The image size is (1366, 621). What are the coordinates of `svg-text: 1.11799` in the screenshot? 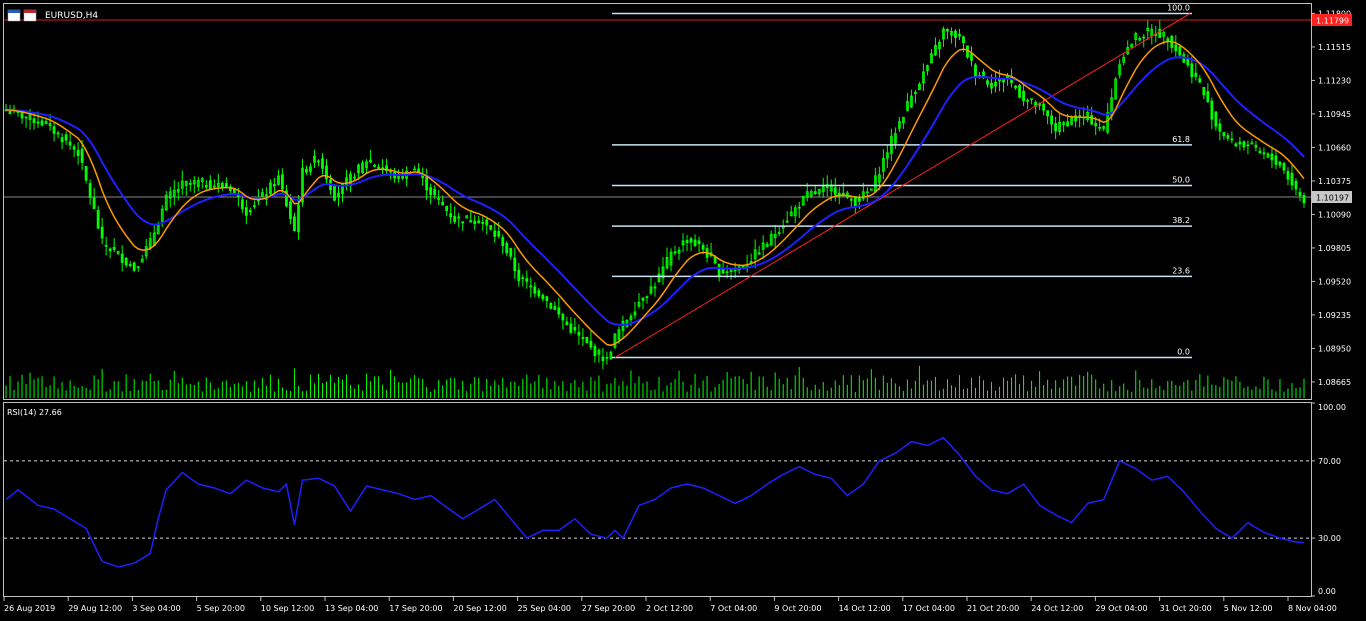 It's located at (1332, 21).